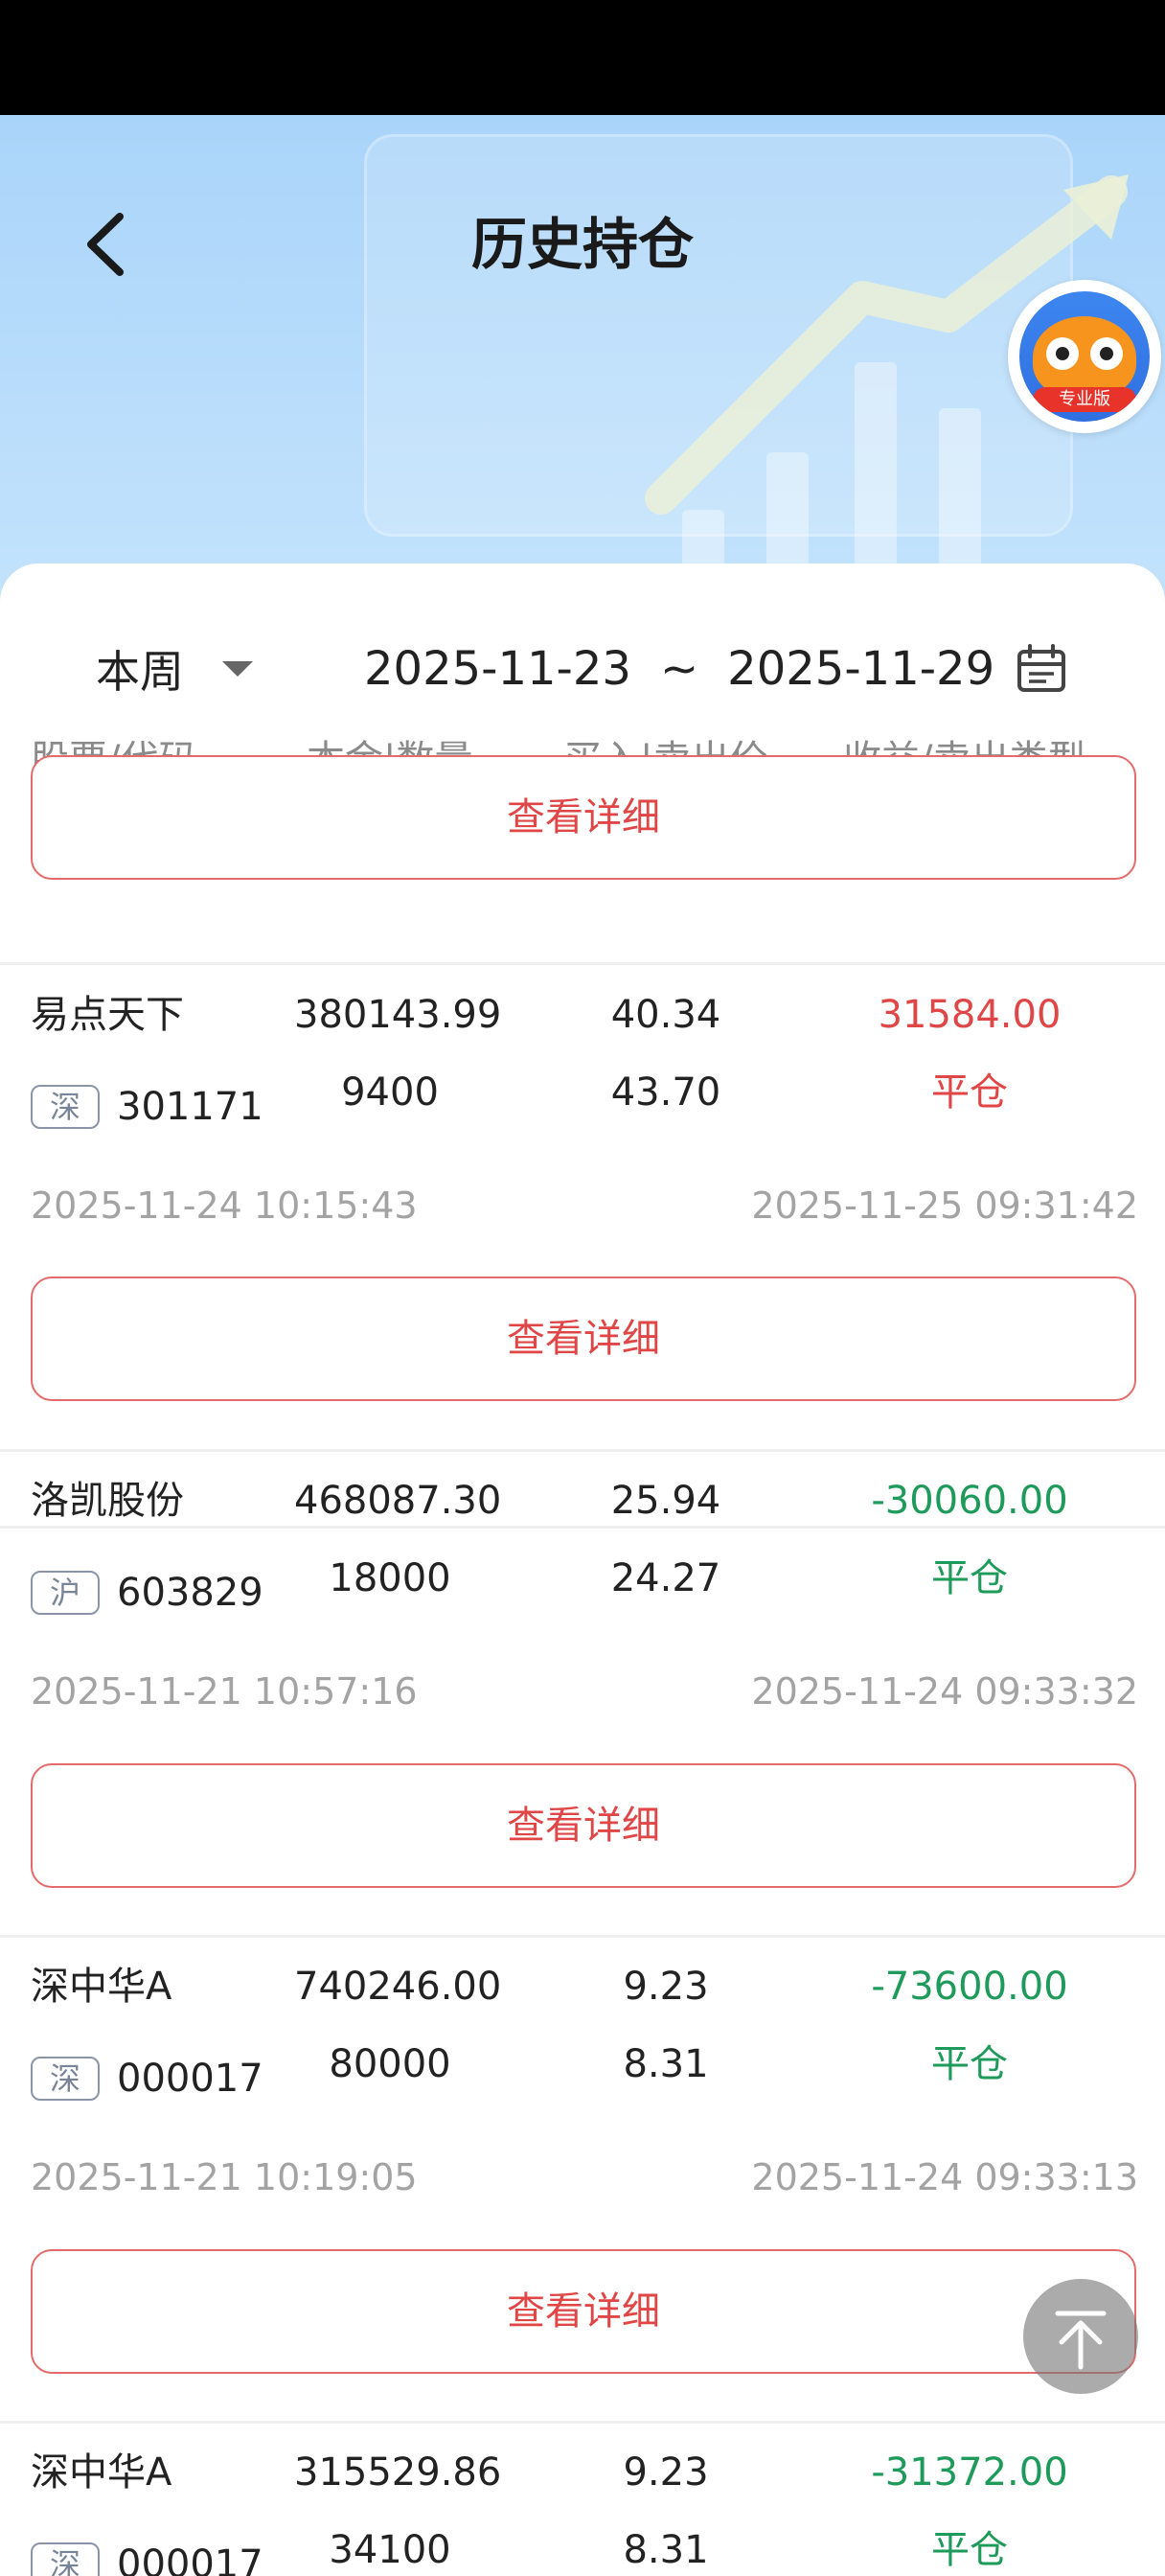 The image size is (1165, 2576). What do you see at coordinates (398, 1015) in the screenshot?
I see `principal: 380143.99` at bounding box center [398, 1015].